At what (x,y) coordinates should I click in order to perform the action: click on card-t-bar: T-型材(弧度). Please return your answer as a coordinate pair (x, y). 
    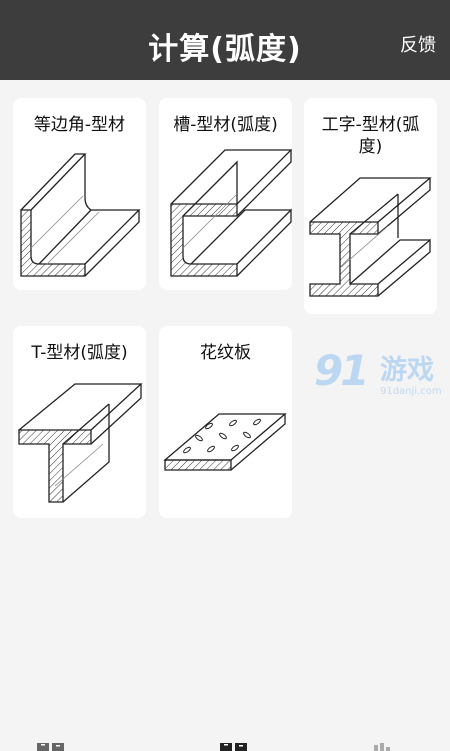
    Looking at the image, I should click on (79, 422).